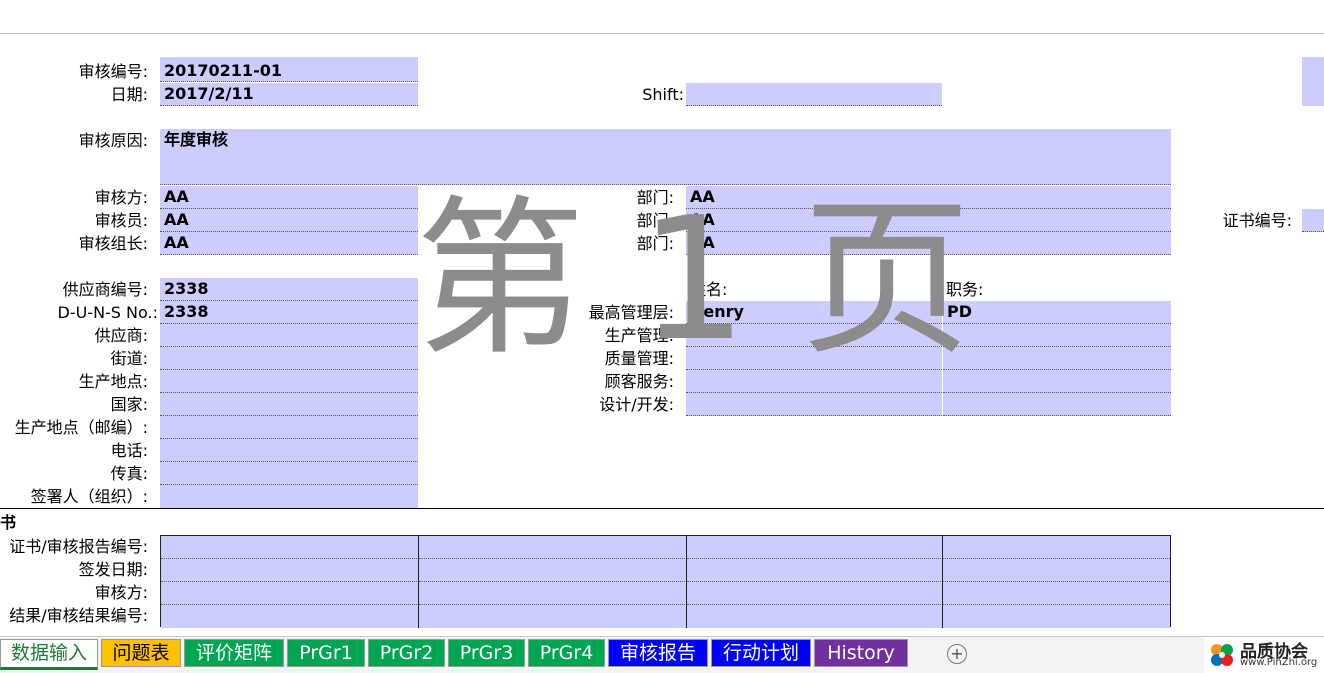 The height and width of the screenshot is (673, 1324). I want to click on leader-cell: AA, so click(289, 243).